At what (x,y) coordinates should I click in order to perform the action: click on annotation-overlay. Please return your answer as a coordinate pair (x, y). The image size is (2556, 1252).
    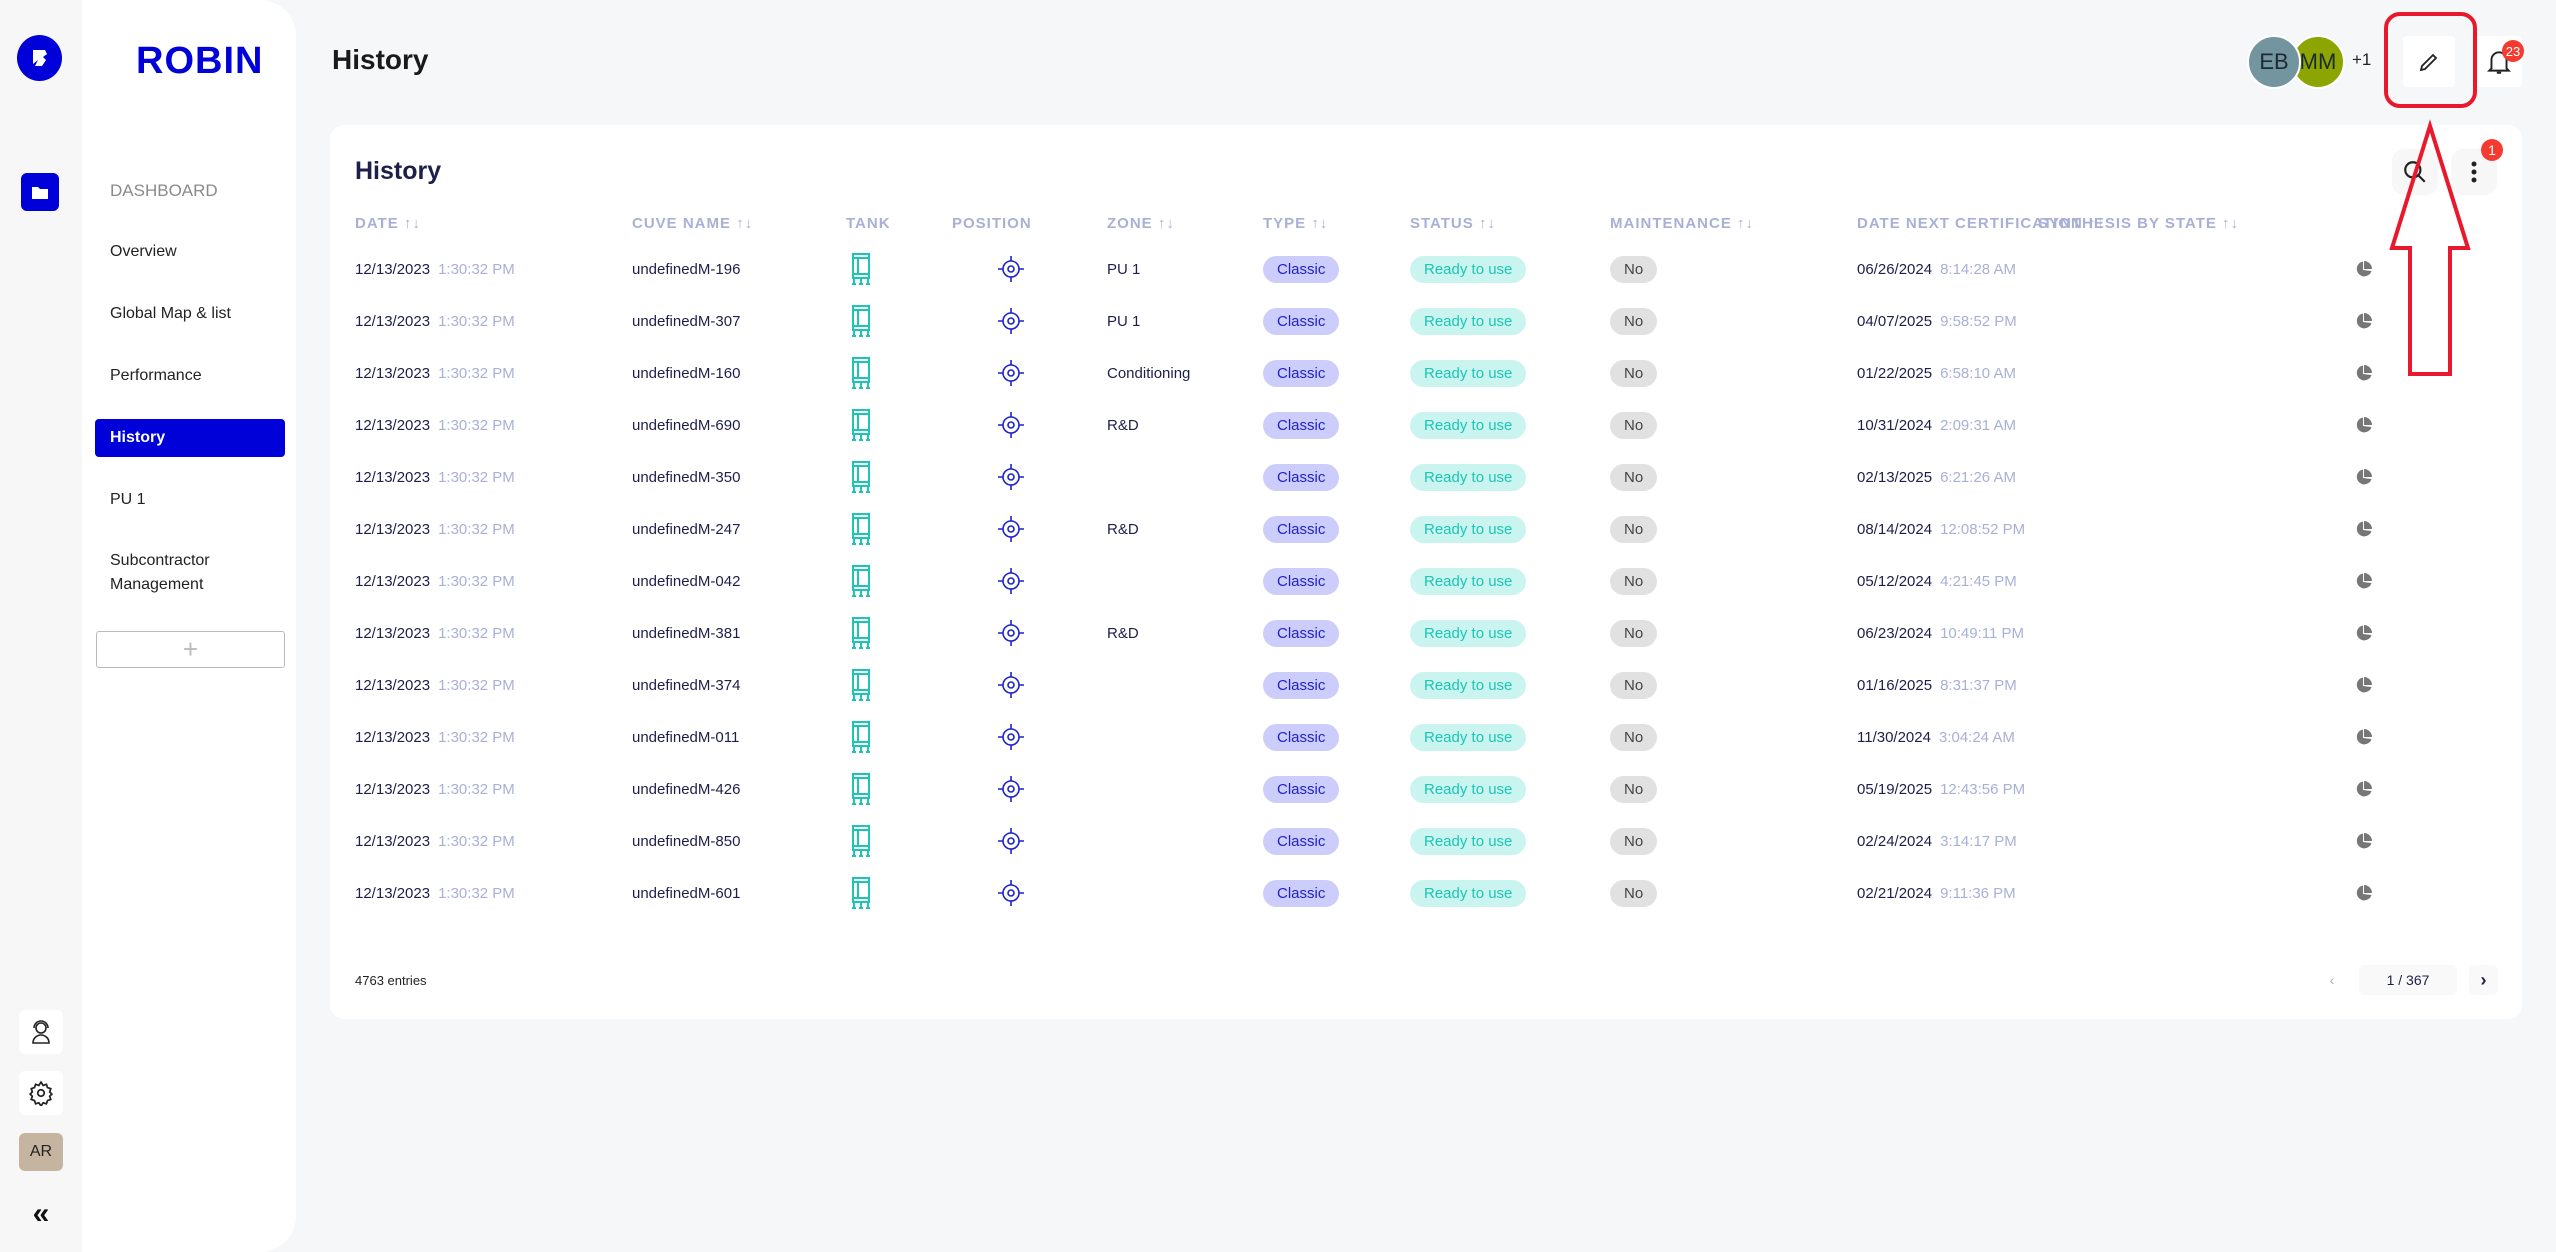
    Looking at the image, I should click on (2430, 194).